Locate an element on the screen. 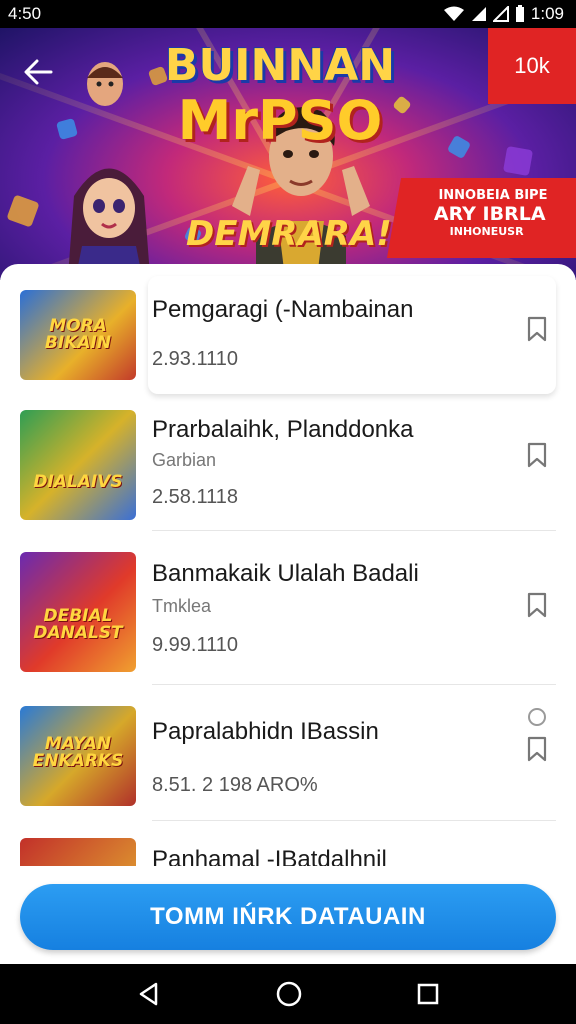  primary-action-button: TOMM IŃRK DATAUAIN is located at coordinates (288, 917).